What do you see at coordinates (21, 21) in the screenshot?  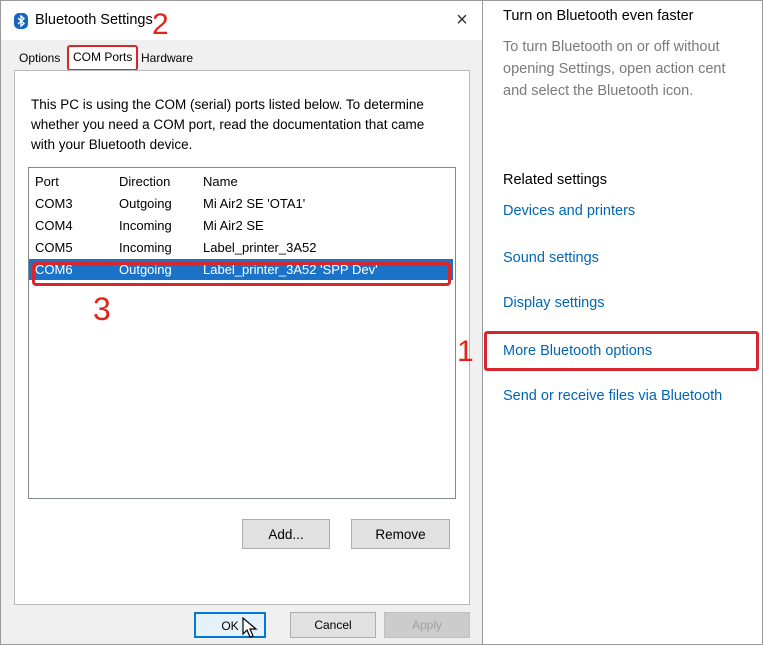 I see `bluetooth-icon` at bounding box center [21, 21].